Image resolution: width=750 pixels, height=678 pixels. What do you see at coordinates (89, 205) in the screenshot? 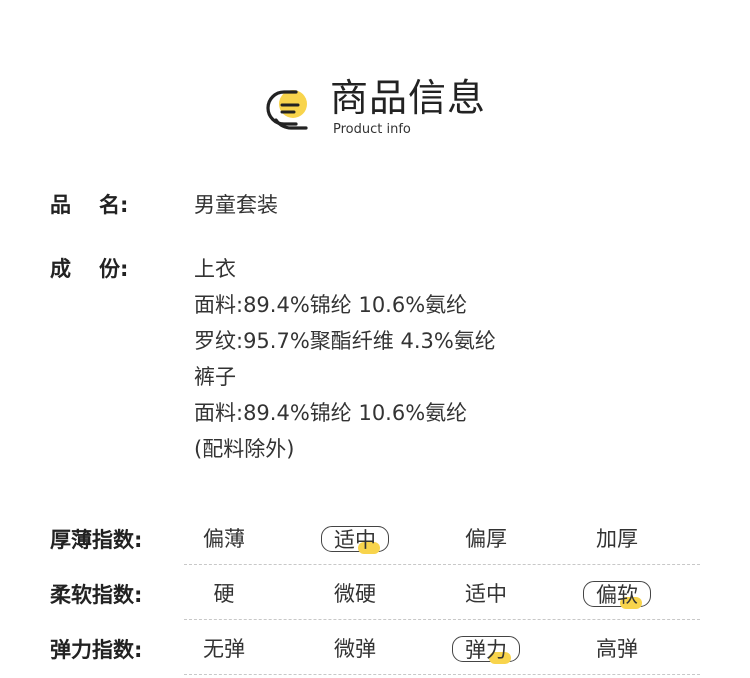
I see `product-name-label: 品名:` at bounding box center [89, 205].